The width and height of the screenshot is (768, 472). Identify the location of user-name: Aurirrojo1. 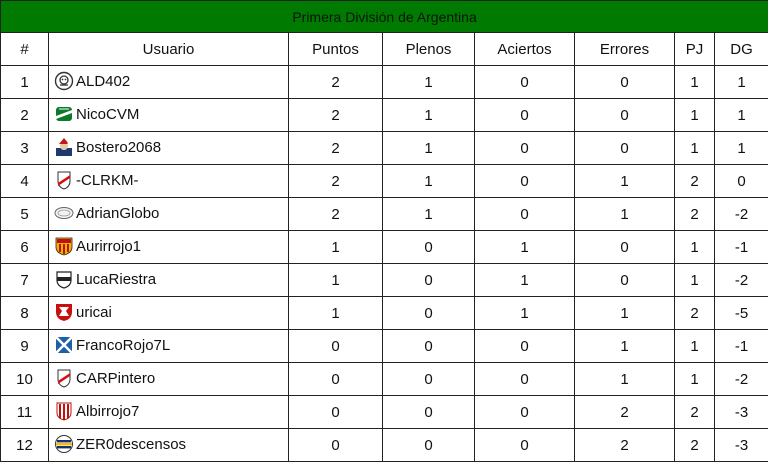
(108, 246).